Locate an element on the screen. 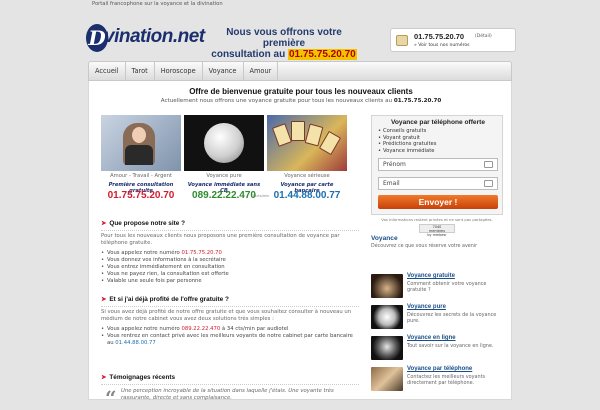 The width and height of the screenshot is (600, 410). promo-line2: consultation au 01.75.75.20.70 is located at coordinates (284, 54).